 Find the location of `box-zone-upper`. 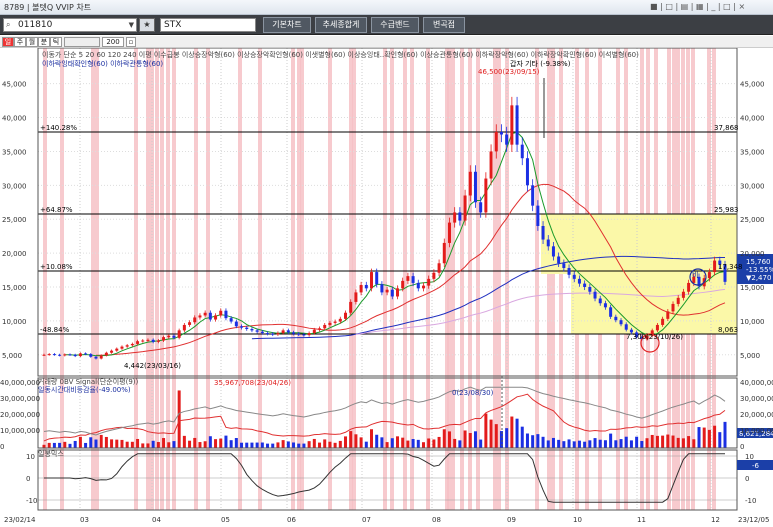

box-zone-upper is located at coordinates (639, 244).